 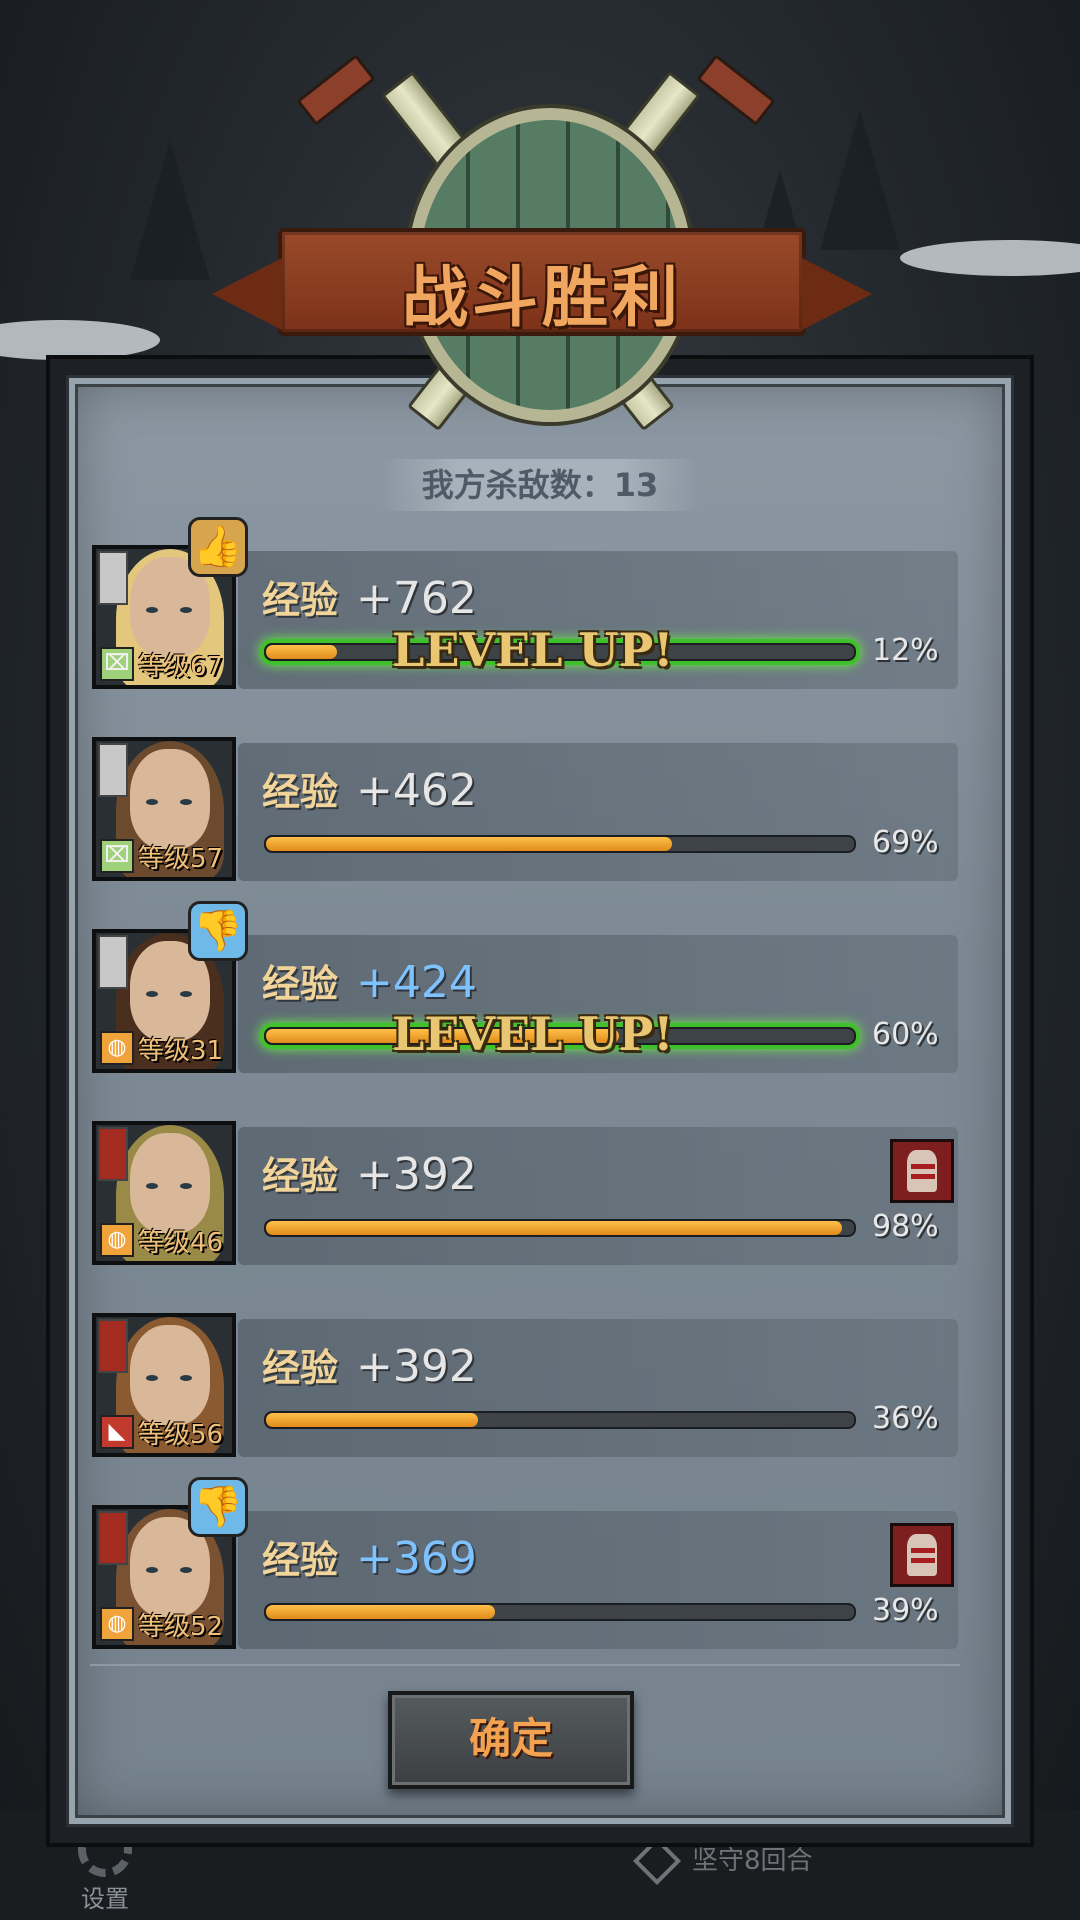 What do you see at coordinates (181, 667) in the screenshot?
I see `hero-level: 等级67` at bounding box center [181, 667].